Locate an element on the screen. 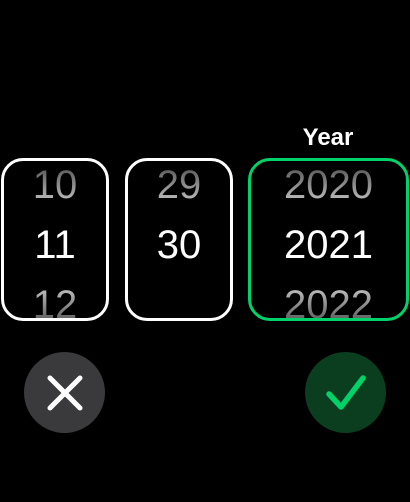  month-prev-value: 10 is located at coordinates (55, 185).